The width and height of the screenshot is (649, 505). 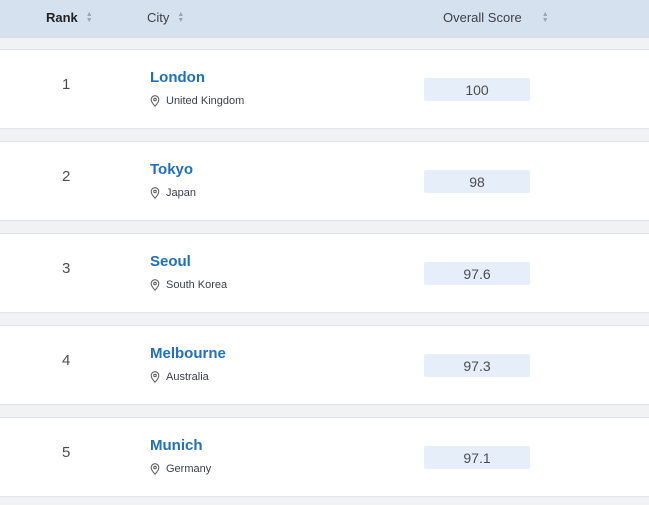 I want to click on country-name: South Korea, so click(x=197, y=285).